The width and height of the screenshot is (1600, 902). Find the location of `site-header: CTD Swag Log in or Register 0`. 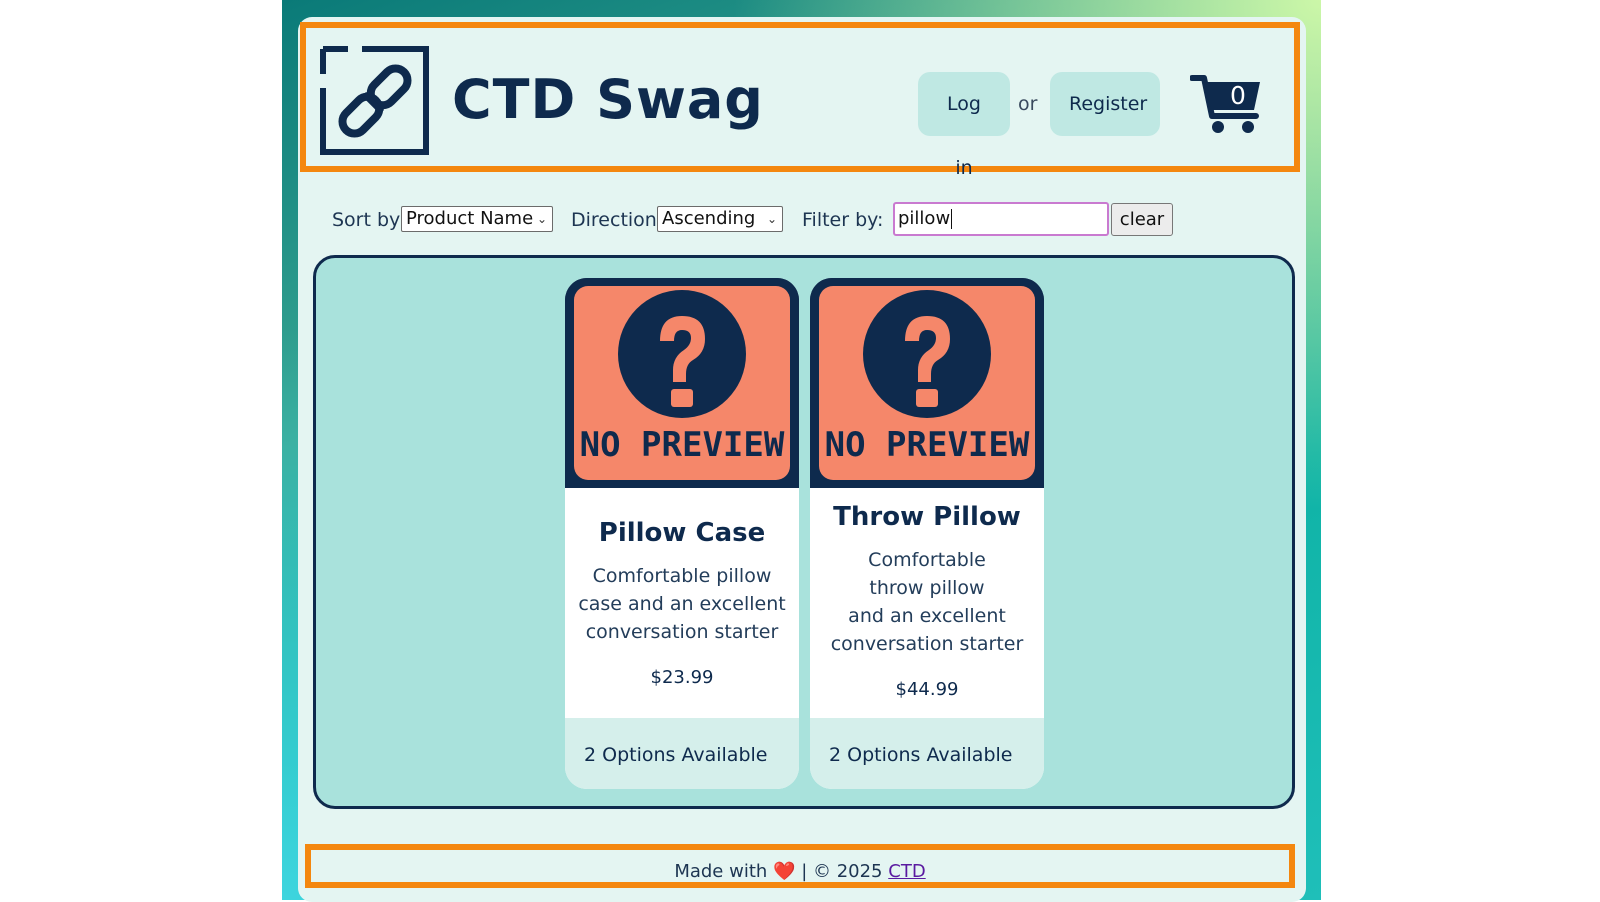

site-header: CTD Swag Log in or Register 0 is located at coordinates (800, 100).